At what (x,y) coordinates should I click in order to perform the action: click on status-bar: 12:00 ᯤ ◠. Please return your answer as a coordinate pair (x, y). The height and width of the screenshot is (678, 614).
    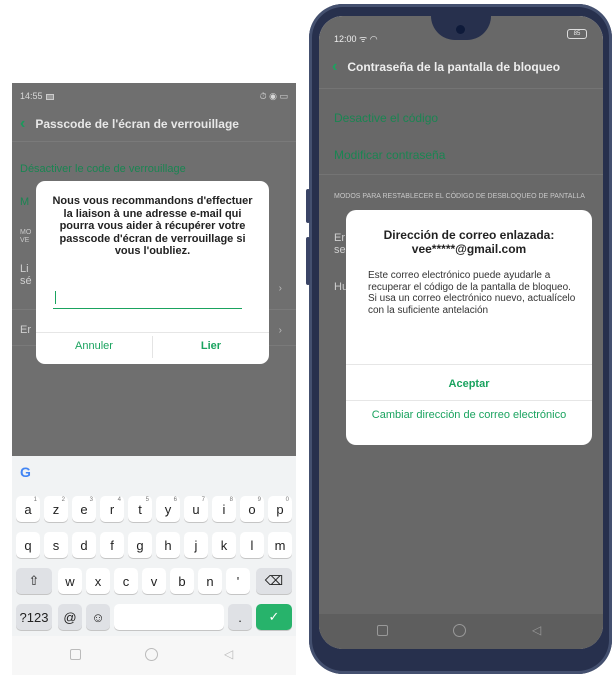
    Looking at the image, I should click on (356, 38).